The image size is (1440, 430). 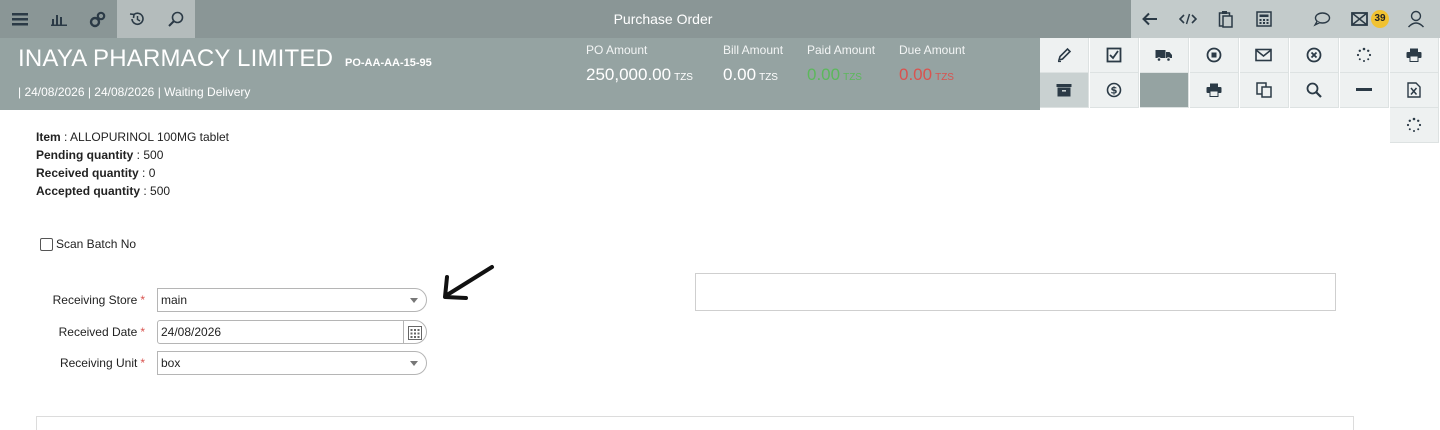 I want to click on company-name: INAYA PHARMACY LIMITED, so click(x=176, y=58).